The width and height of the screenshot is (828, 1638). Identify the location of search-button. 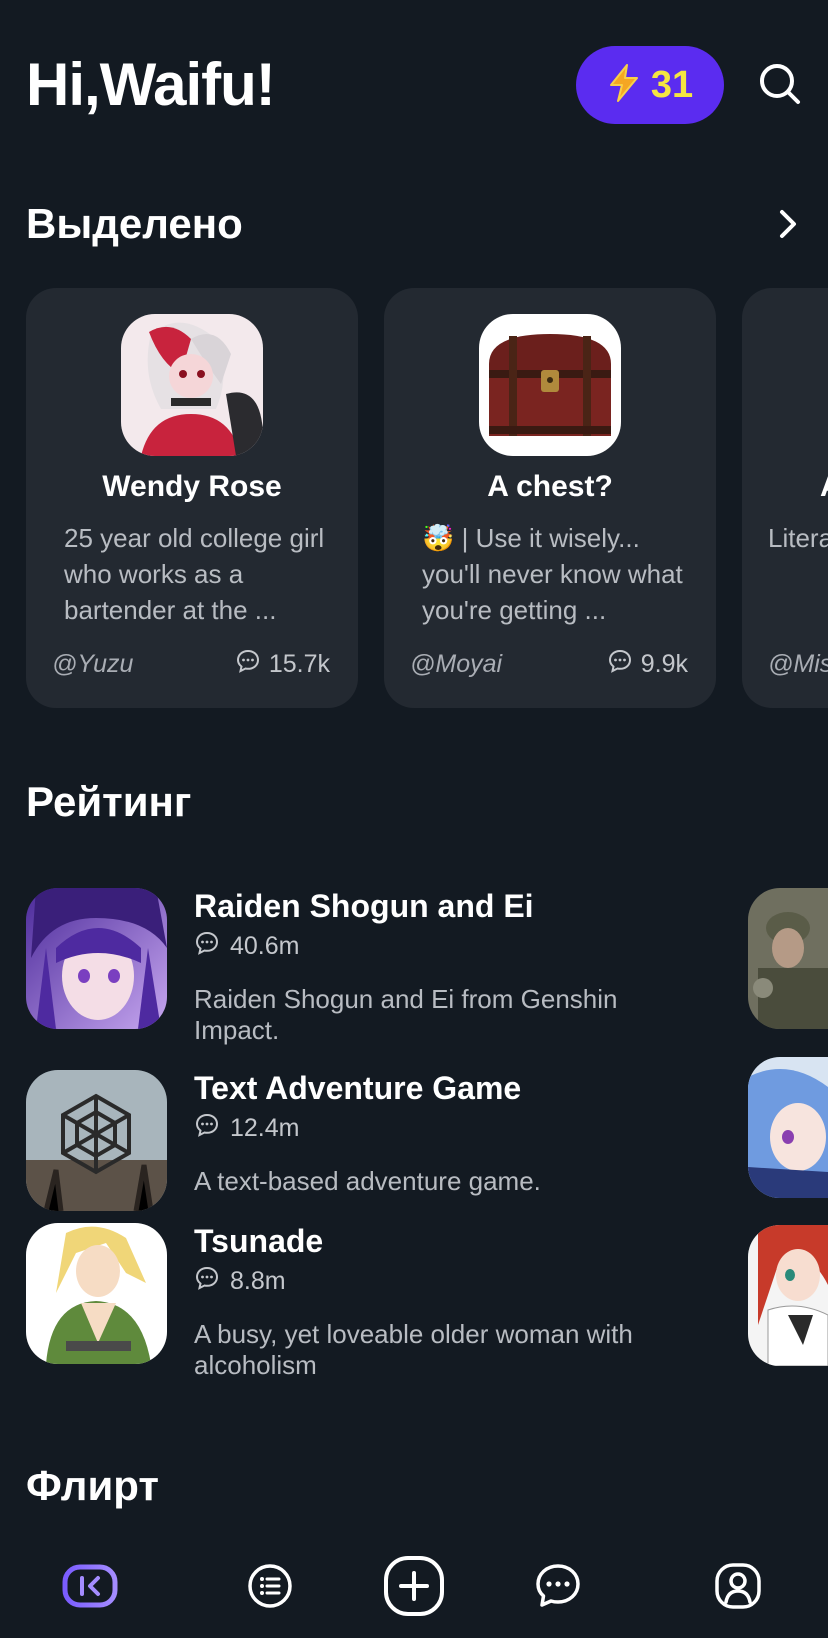
(780, 86).